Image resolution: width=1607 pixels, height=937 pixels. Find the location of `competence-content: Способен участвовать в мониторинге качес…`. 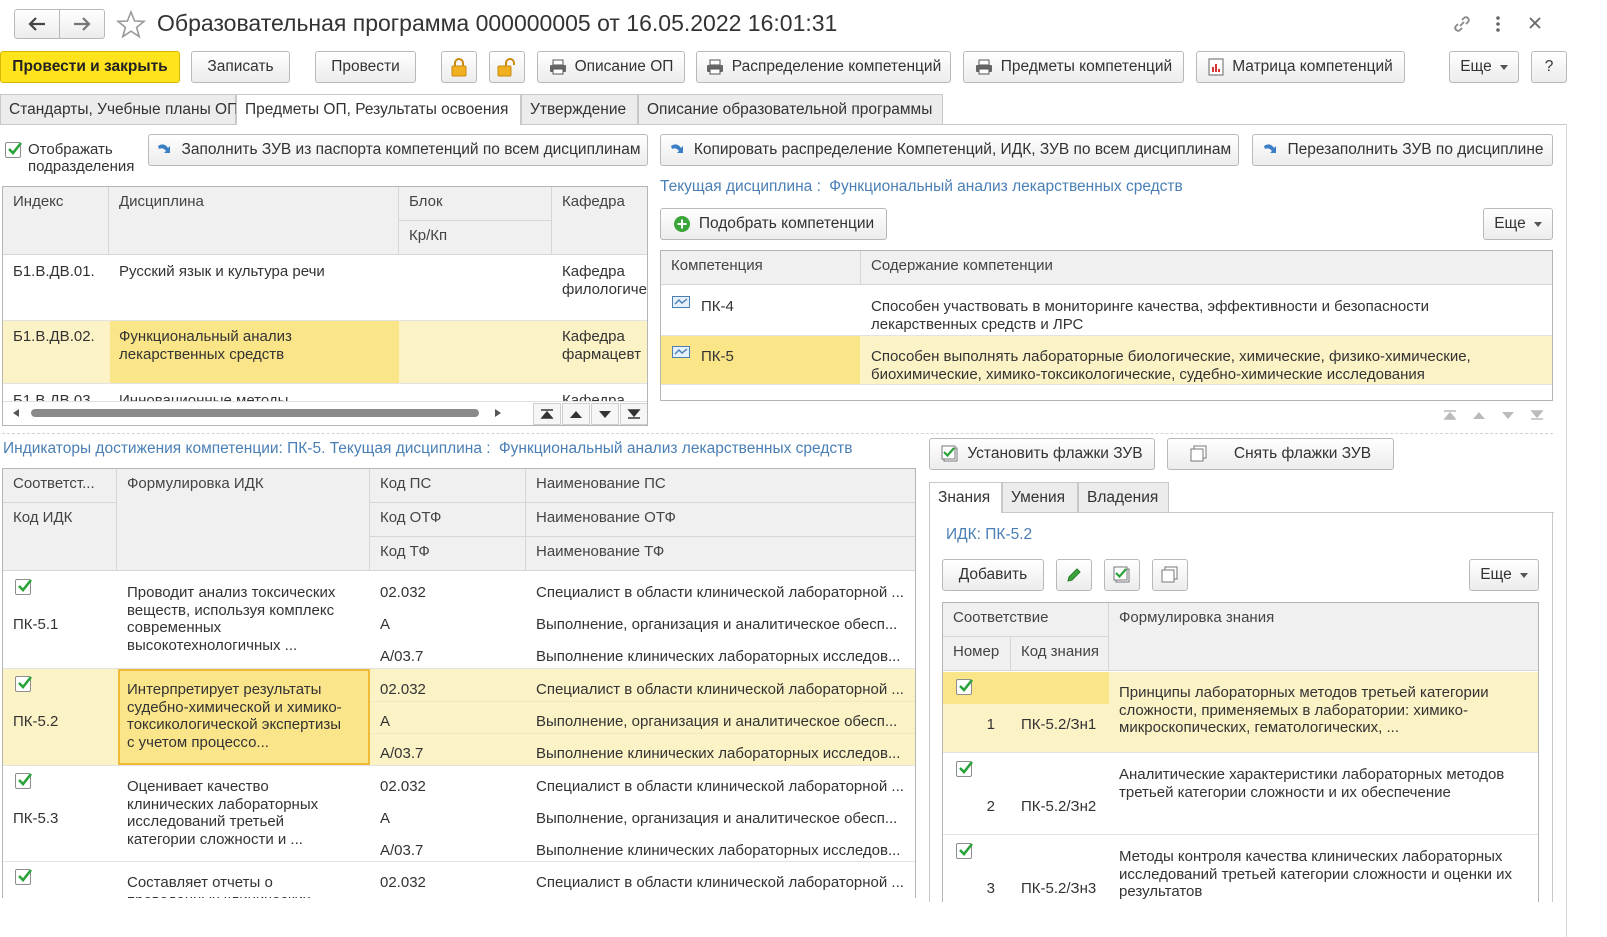

competence-content: Способен участвовать в мониторинге качес… is located at coordinates (1191, 315).